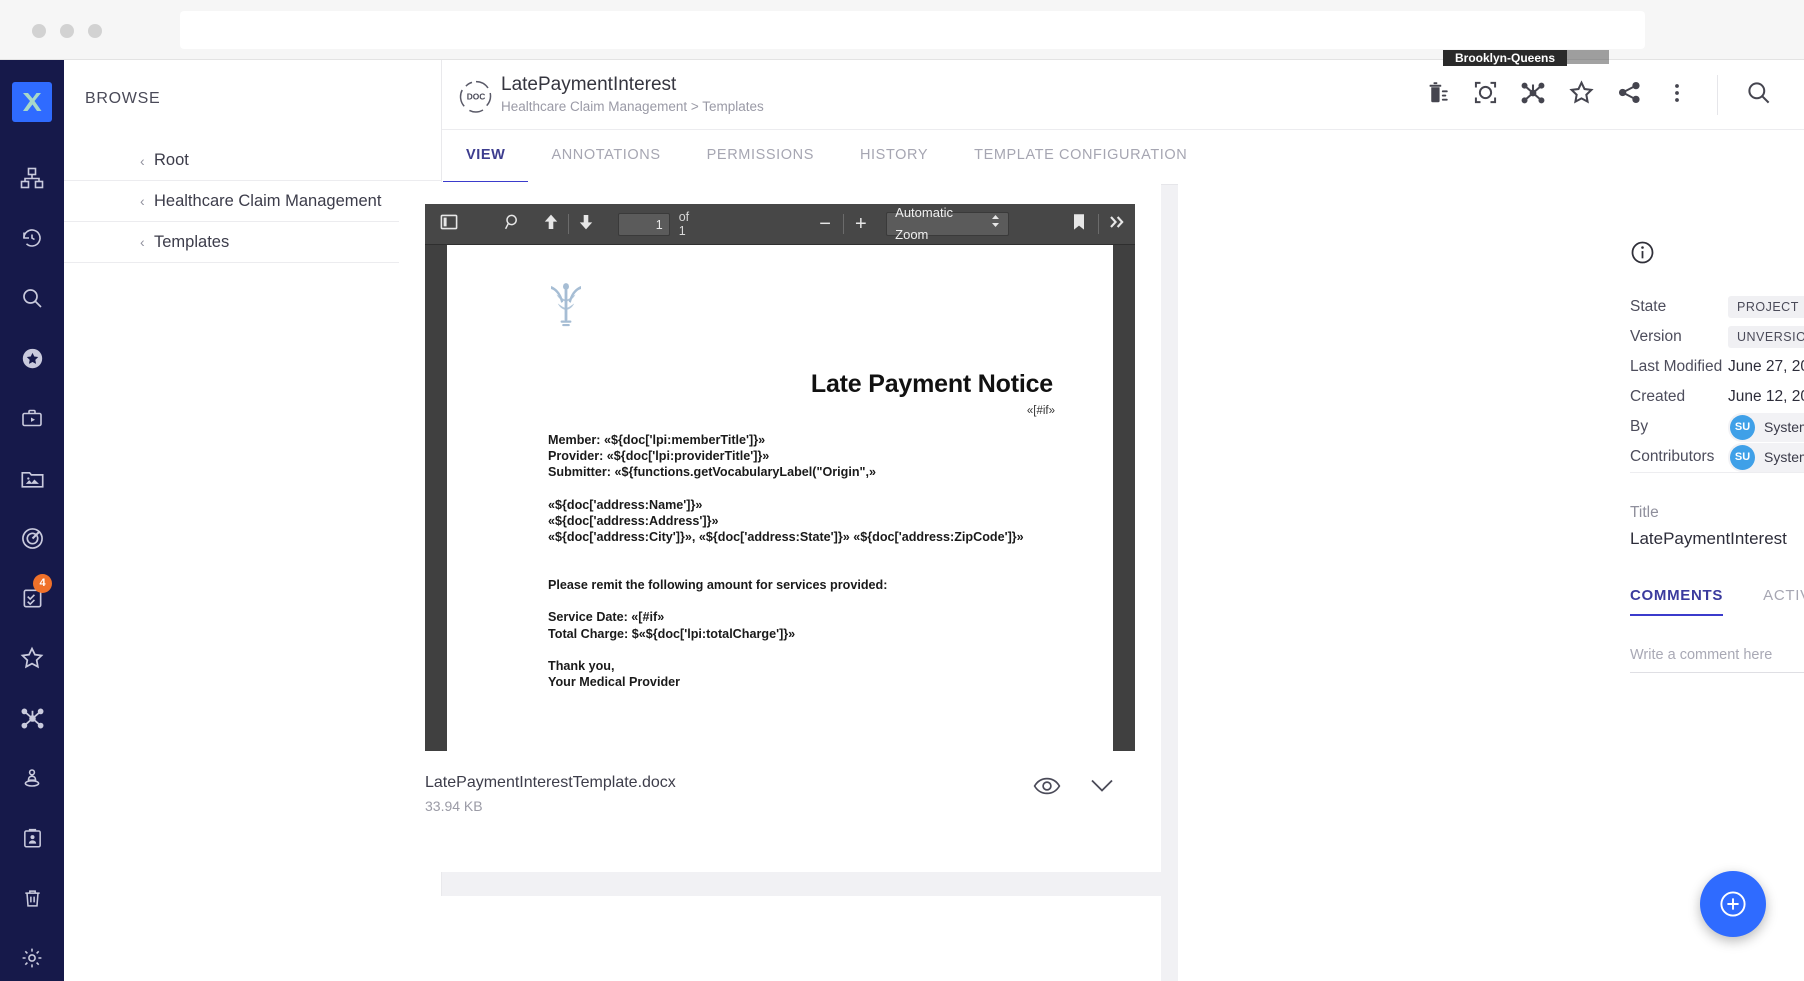 Image resolution: width=1804 pixels, height=981 pixels. What do you see at coordinates (947, 223) in the screenshot?
I see `pdf-zoom-select: Automatic Zoom` at bounding box center [947, 223].